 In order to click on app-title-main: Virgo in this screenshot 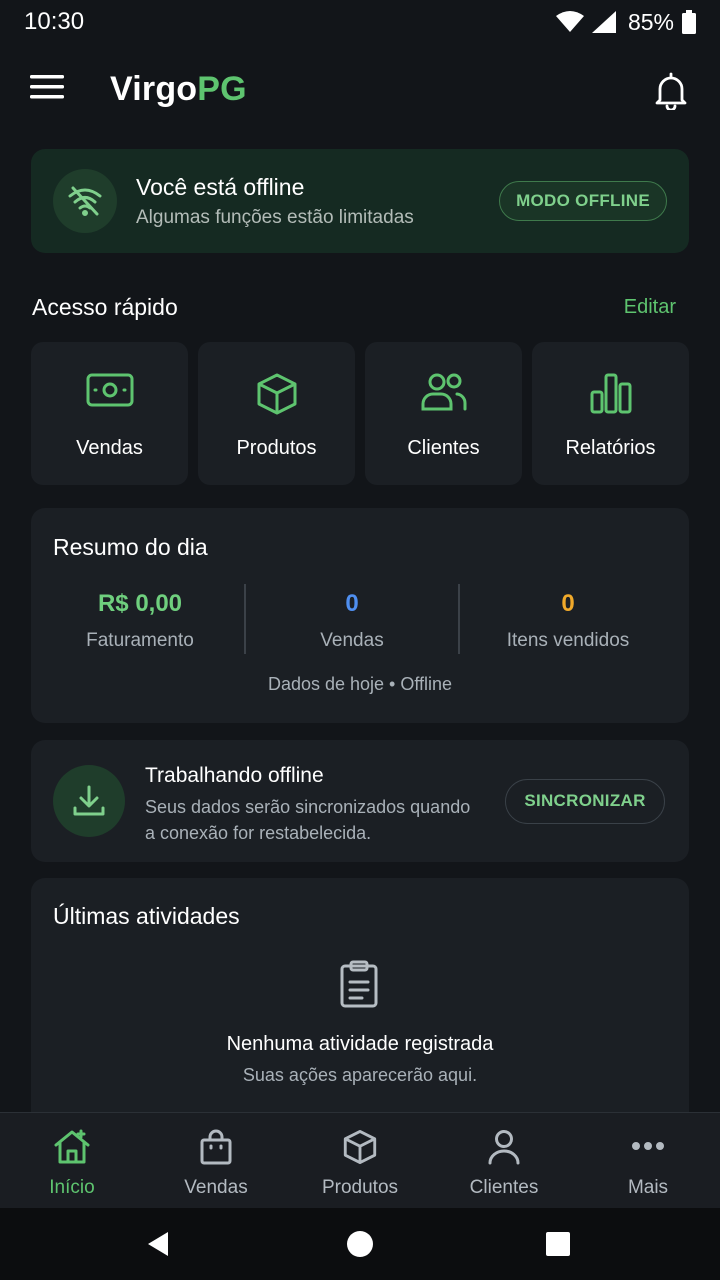, I will do `click(154, 89)`.